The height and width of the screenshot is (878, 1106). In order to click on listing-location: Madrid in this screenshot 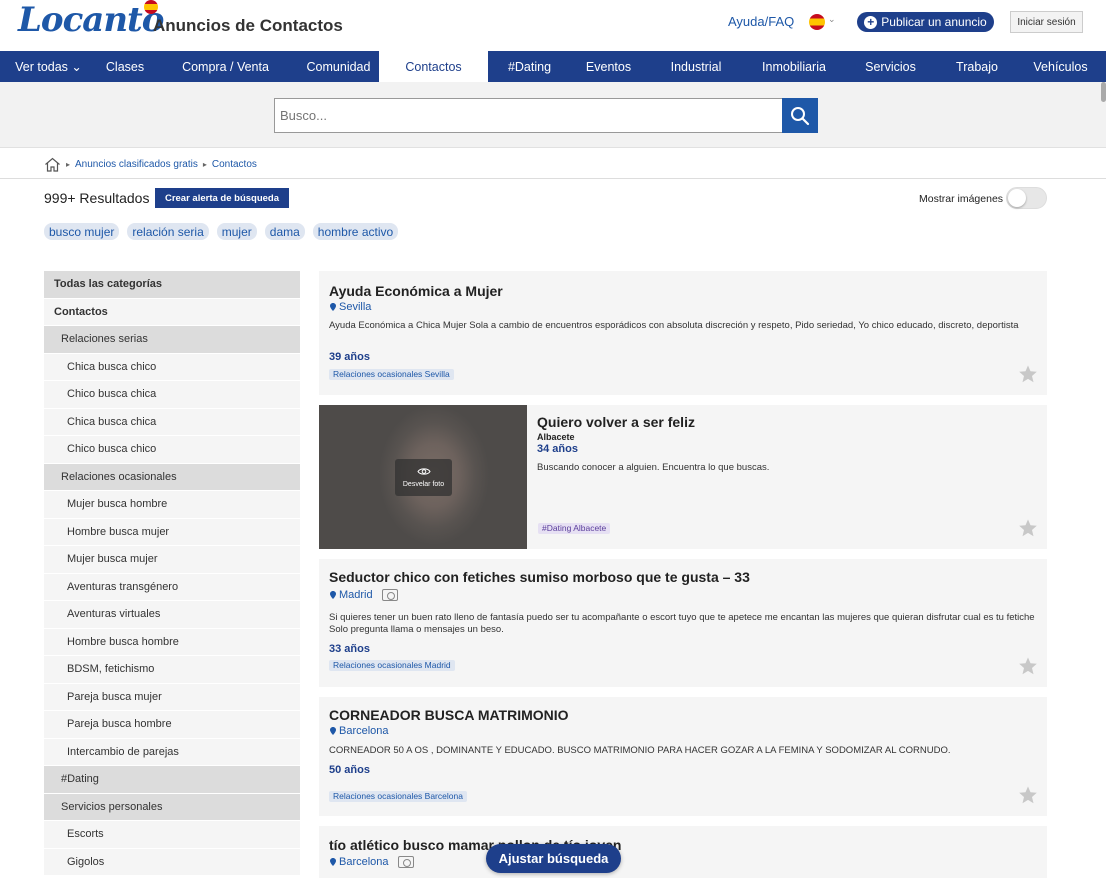, I will do `click(364, 595)`.